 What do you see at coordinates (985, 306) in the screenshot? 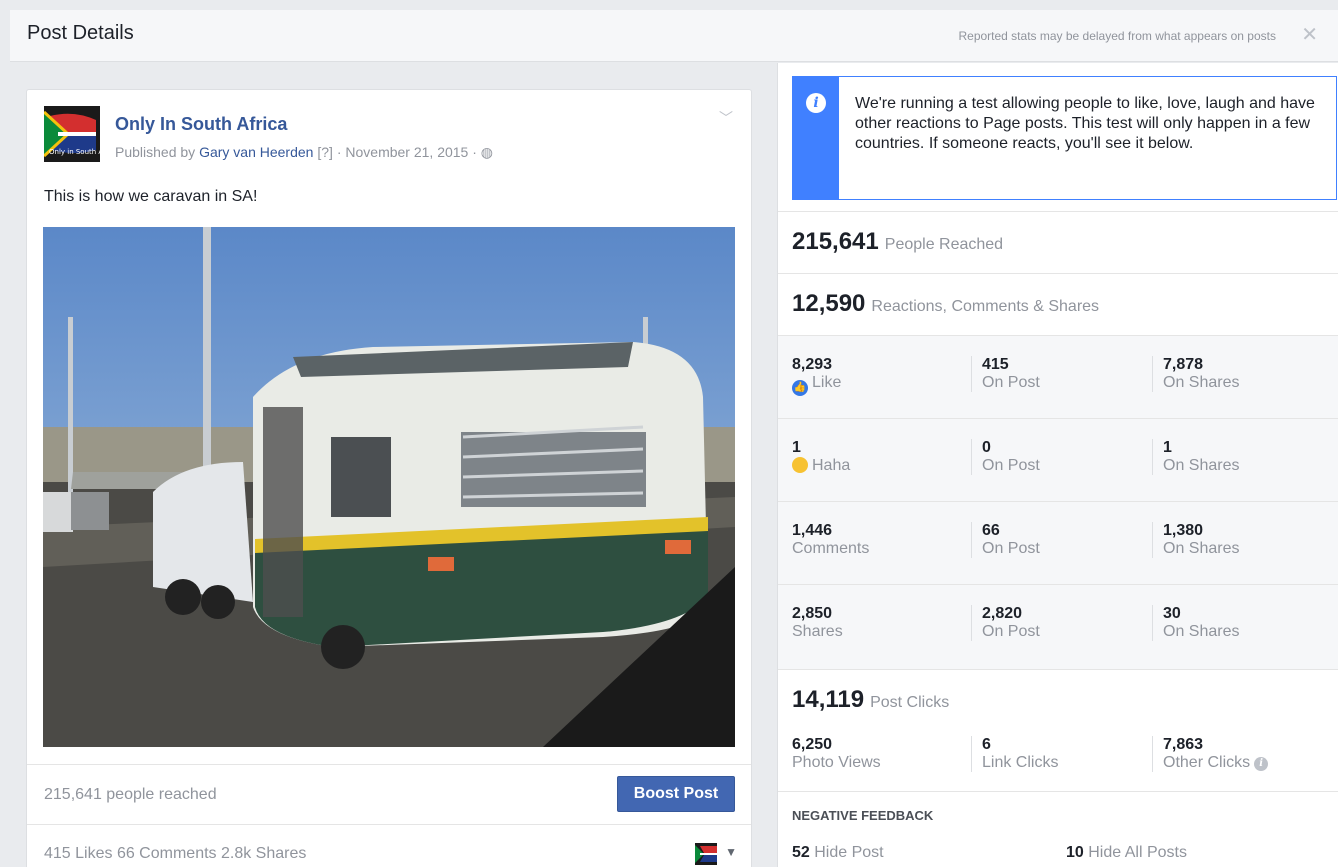
I see `reactions-label: Reactions, Comments & Shares` at bounding box center [985, 306].